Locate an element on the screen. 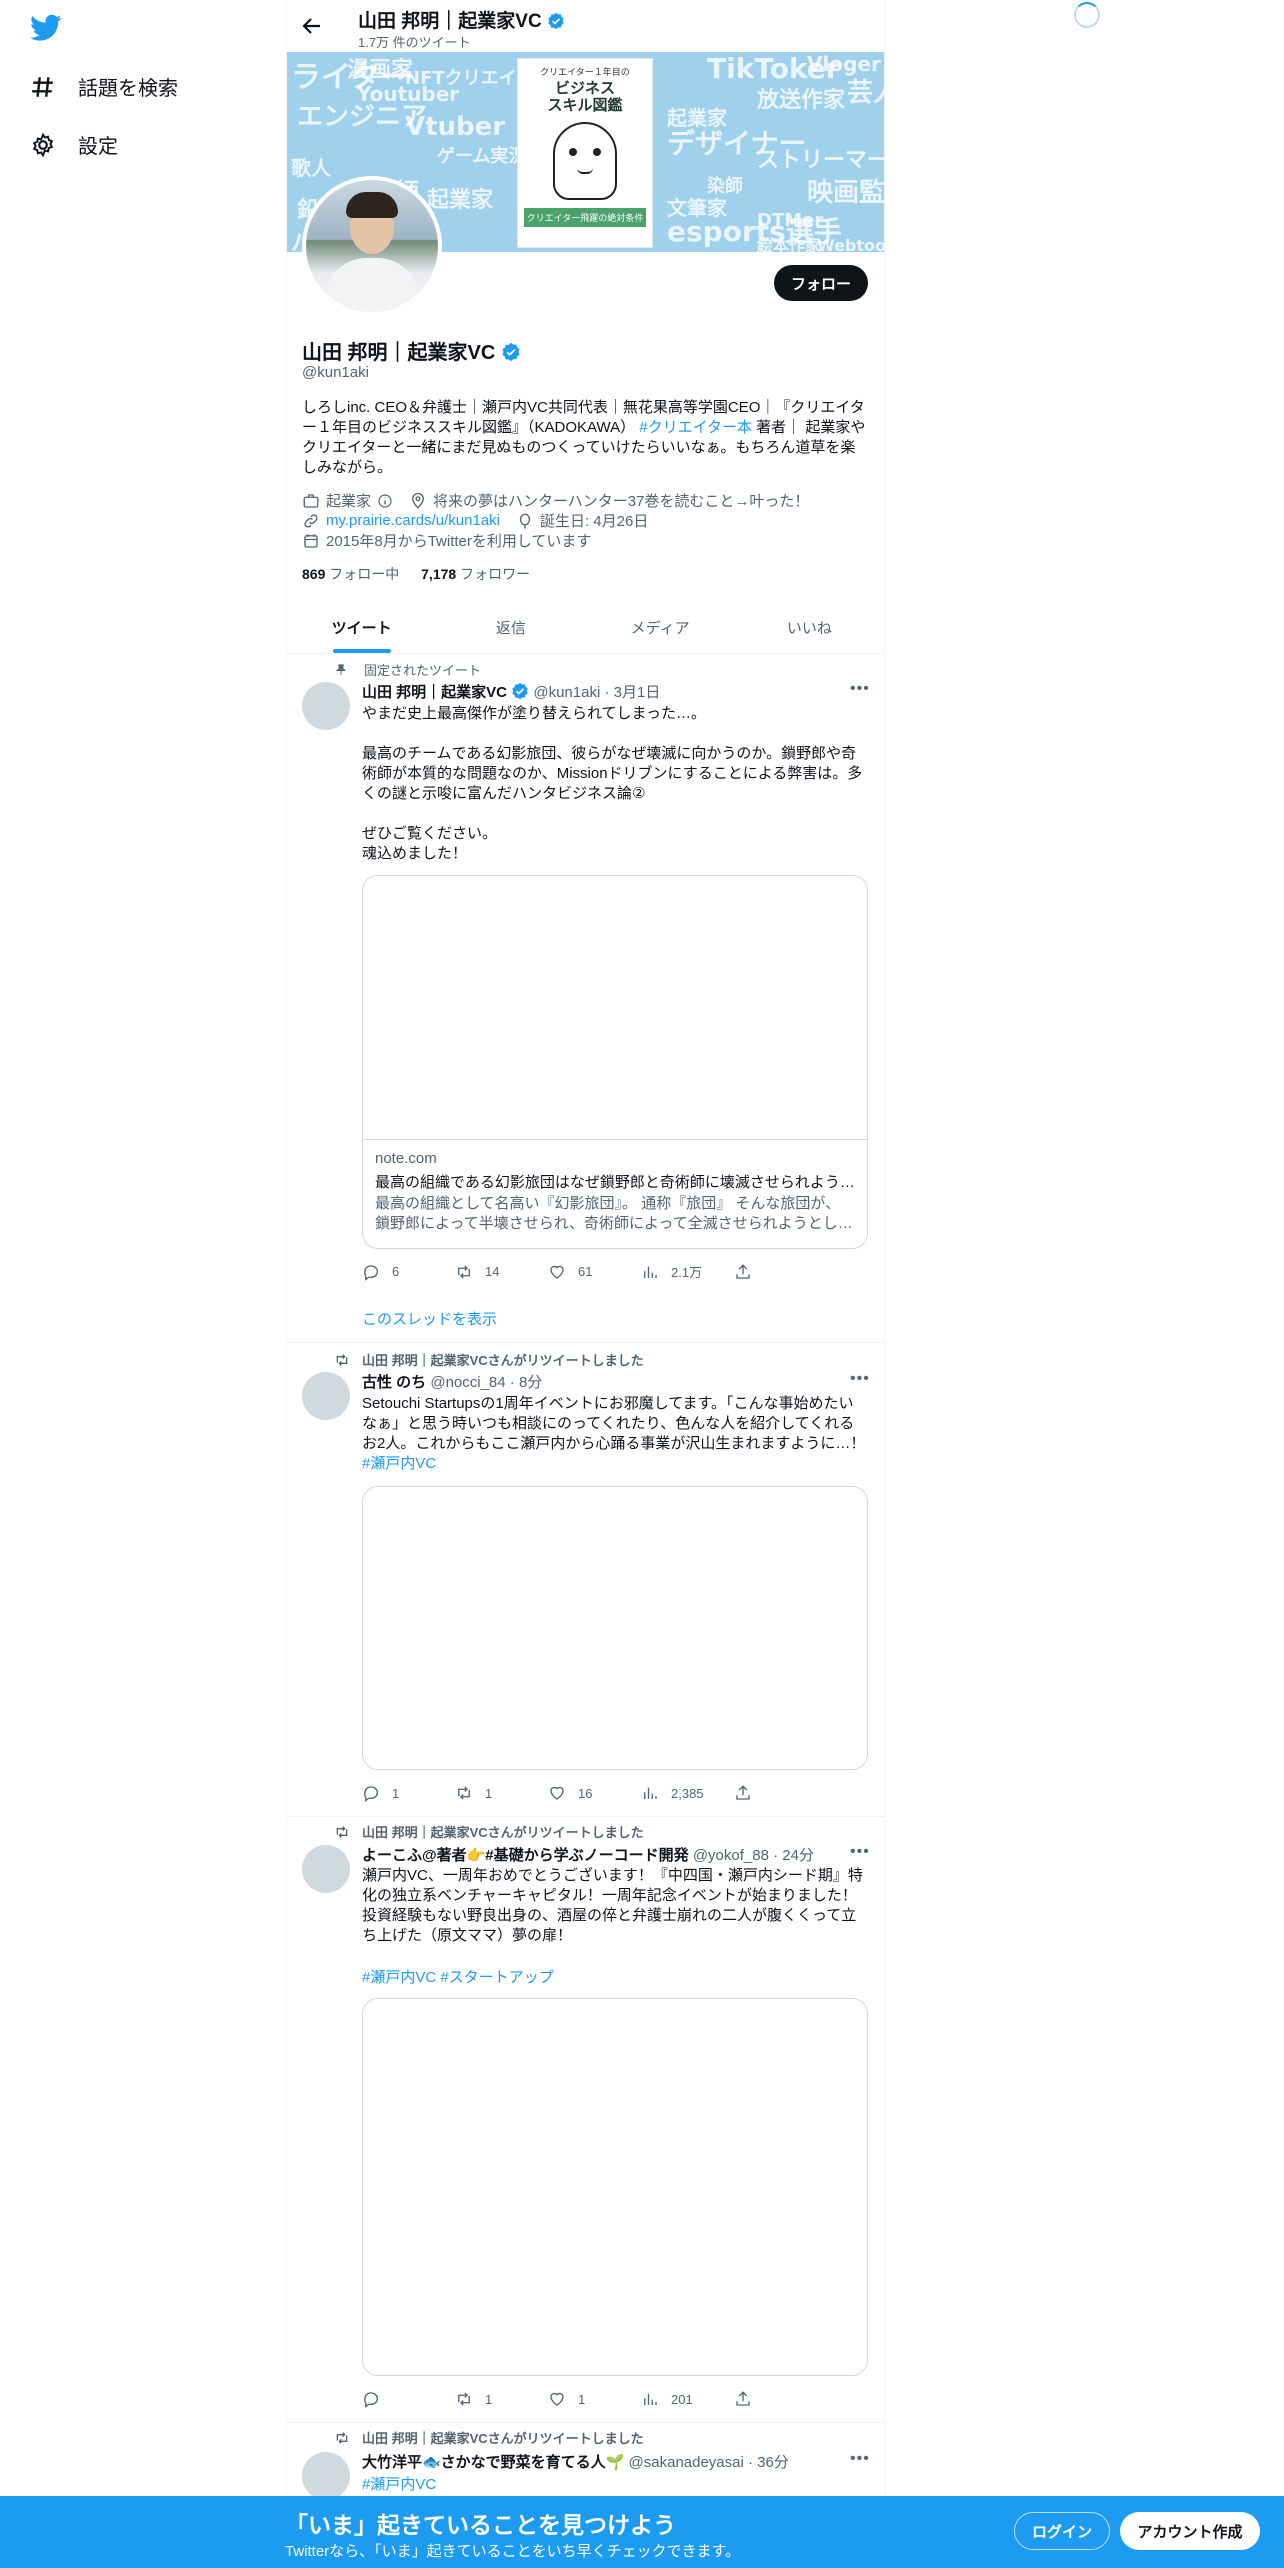  nav-settings-label: 設定 is located at coordinates (98, 147).